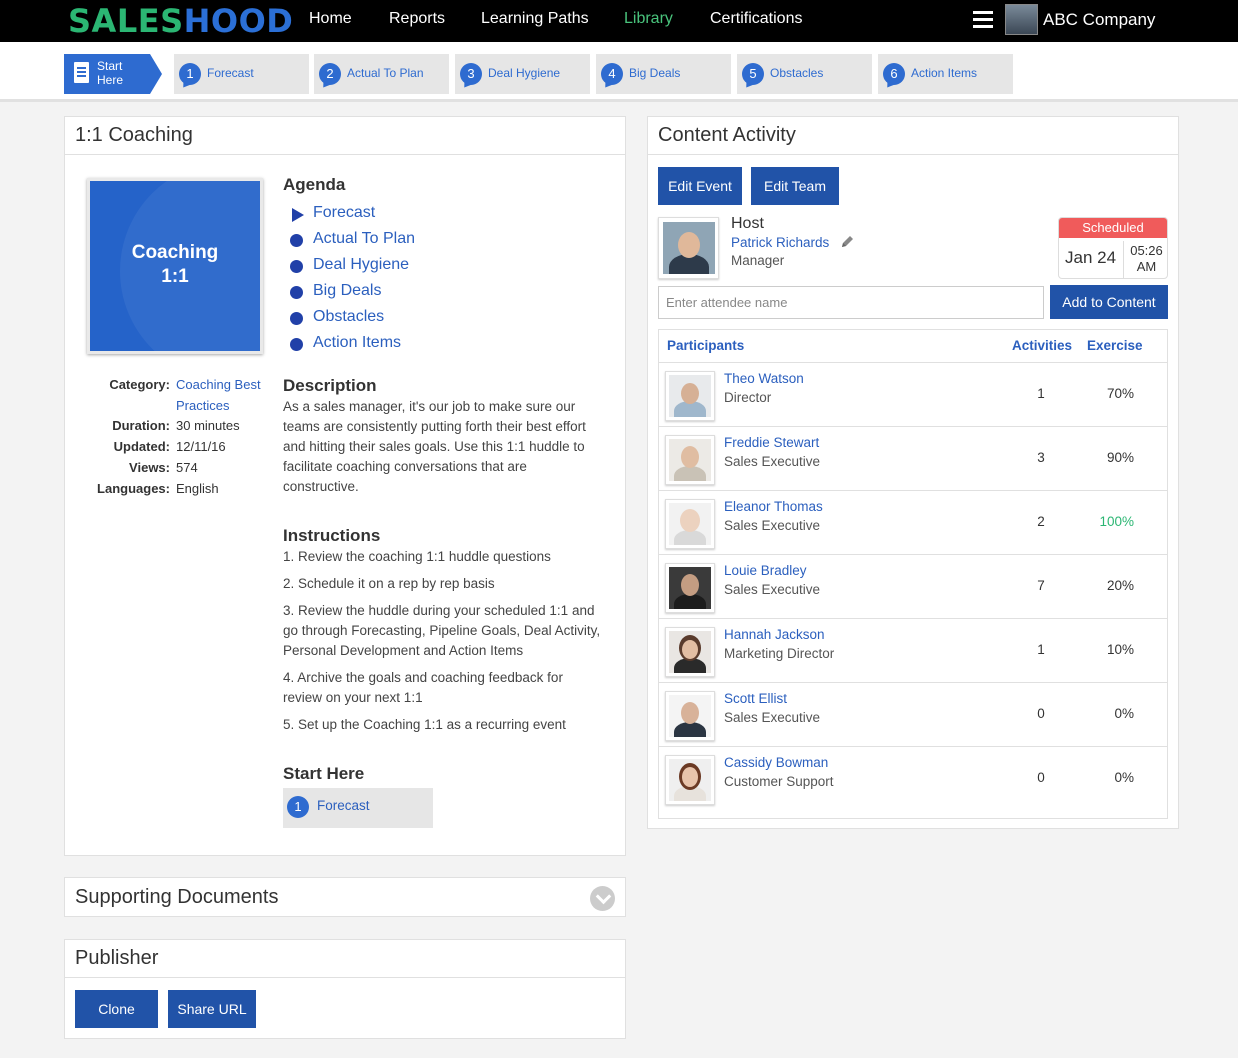  I want to click on schedule-badge: Scheduled Jan 24 05:26 AM, so click(1113, 248).